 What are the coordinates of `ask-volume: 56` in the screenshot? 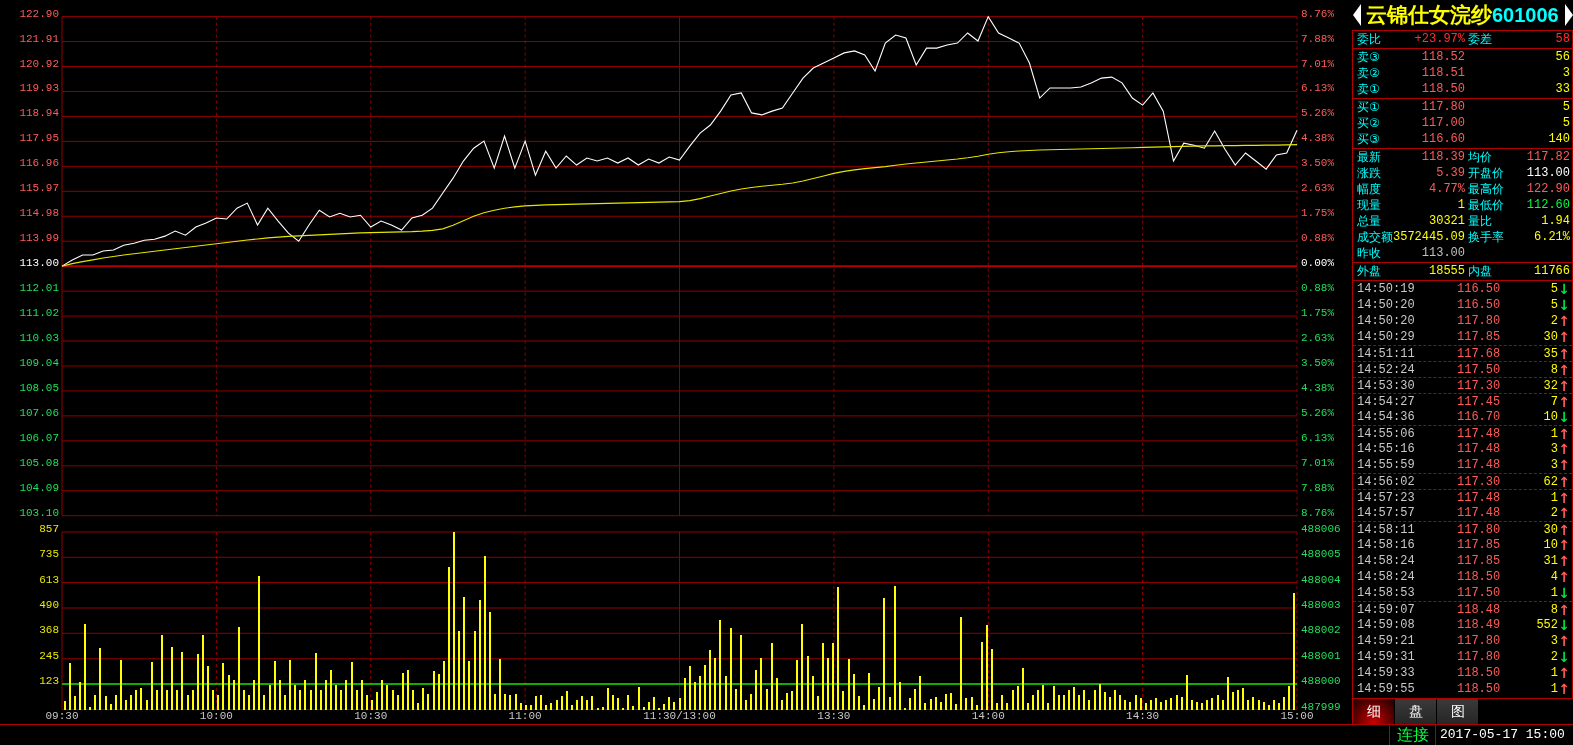 It's located at (1562, 57).